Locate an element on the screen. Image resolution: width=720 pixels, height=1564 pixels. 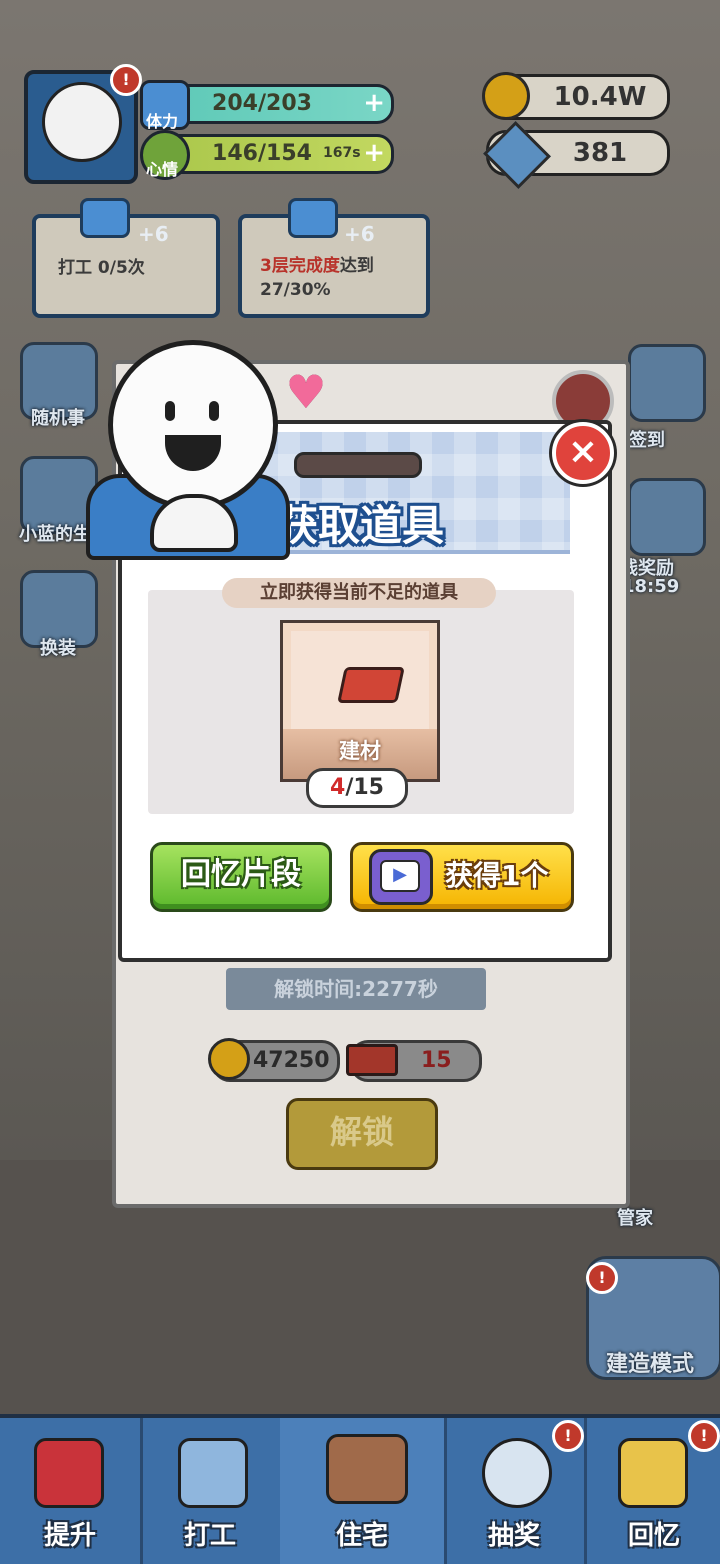
online-reward-timer: 18:59 is located at coordinates (651, 586).